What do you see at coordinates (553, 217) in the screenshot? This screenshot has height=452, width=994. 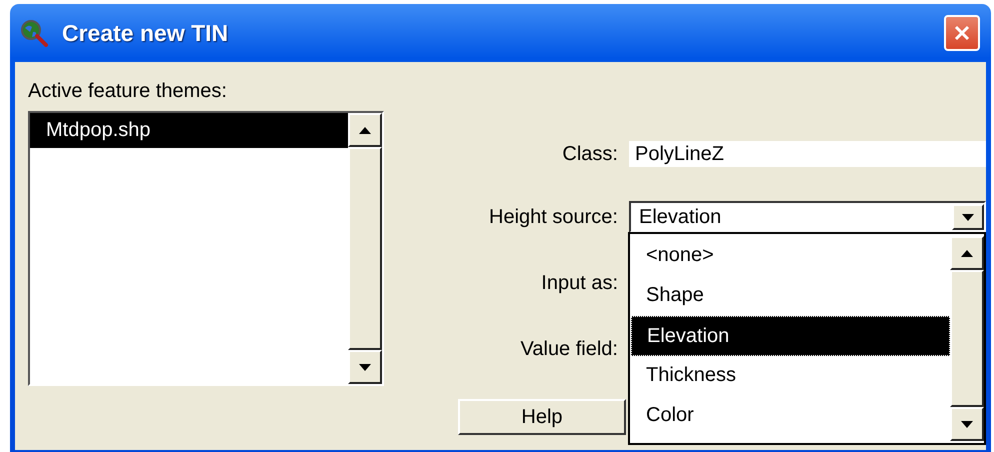 I see `height-source-label: Height source:` at bounding box center [553, 217].